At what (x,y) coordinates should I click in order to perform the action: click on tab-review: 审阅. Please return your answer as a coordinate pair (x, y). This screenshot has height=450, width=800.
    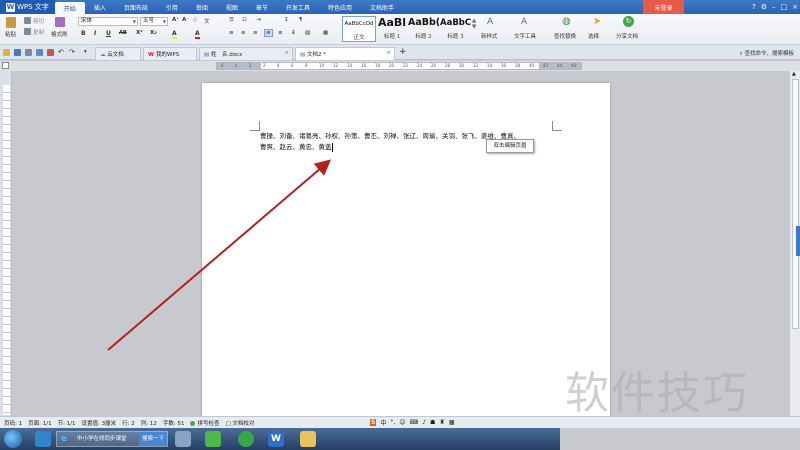
    Looking at the image, I should click on (202, 7).